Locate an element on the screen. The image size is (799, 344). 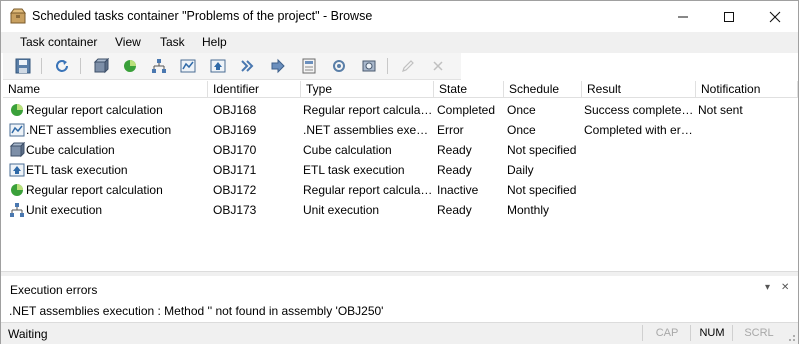
cell-type: Cube calculation is located at coordinates (347, 150).